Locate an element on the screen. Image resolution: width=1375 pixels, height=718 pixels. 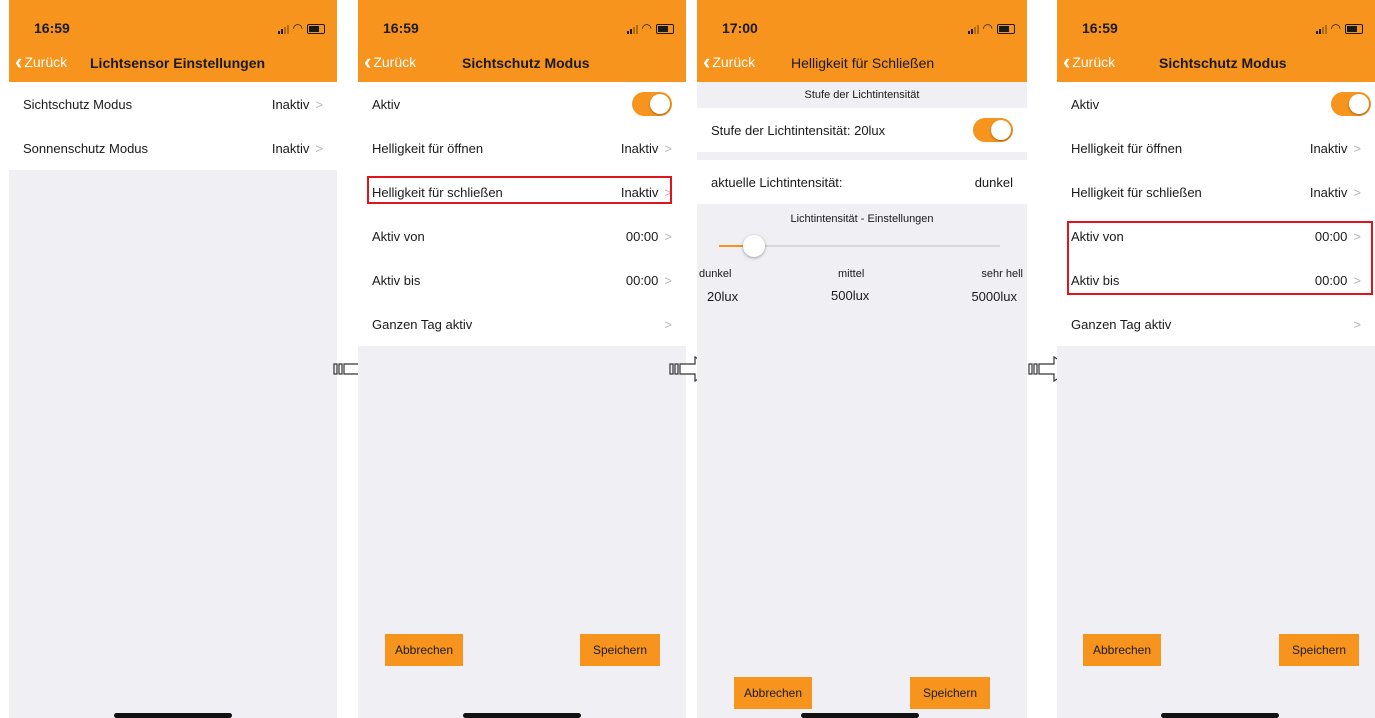
row-aktiv: Aktiv is located at coordinates (522, 104).